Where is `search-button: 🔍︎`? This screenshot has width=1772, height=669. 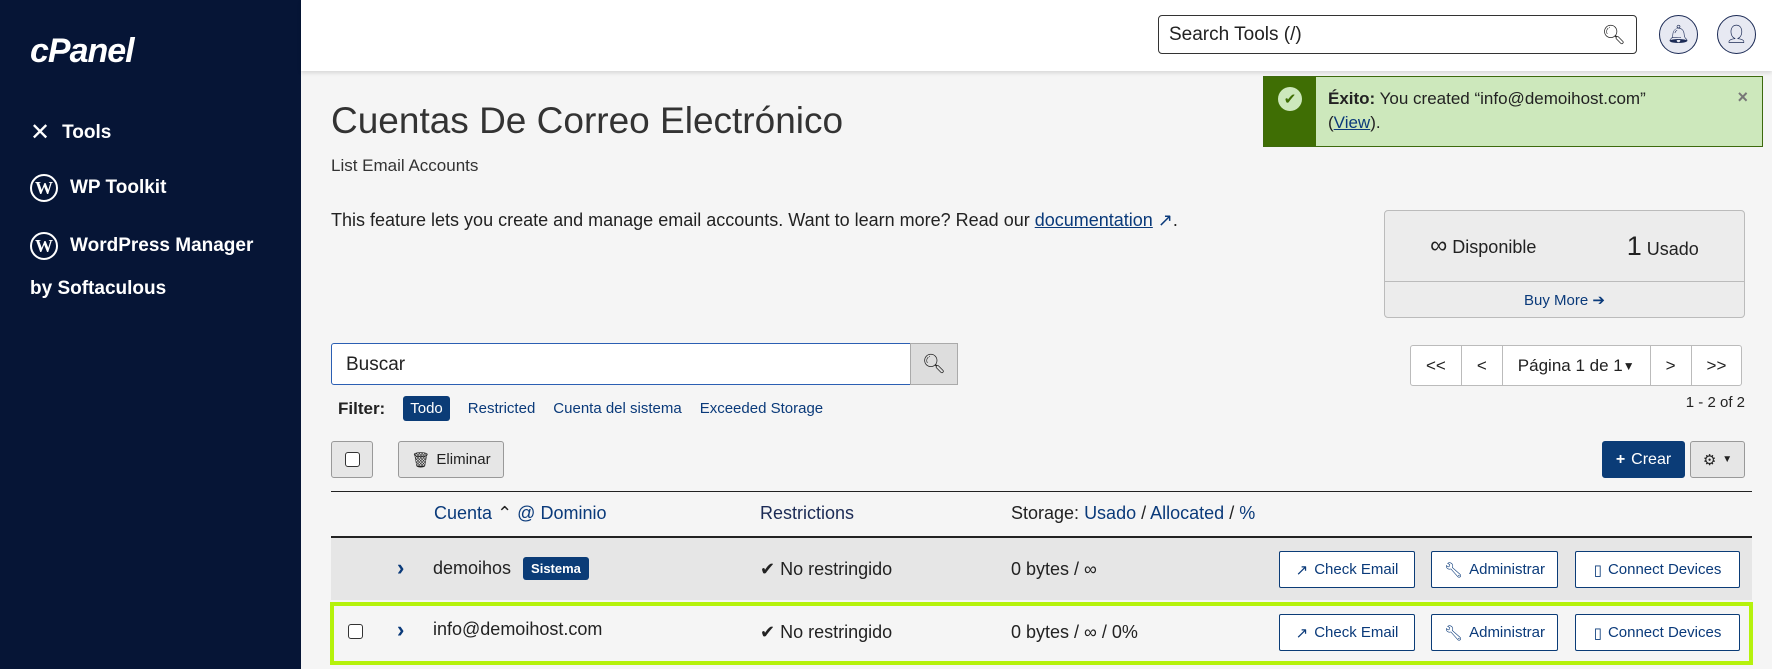 search-button: 🔍︎ is located at coordinates (934, 364).